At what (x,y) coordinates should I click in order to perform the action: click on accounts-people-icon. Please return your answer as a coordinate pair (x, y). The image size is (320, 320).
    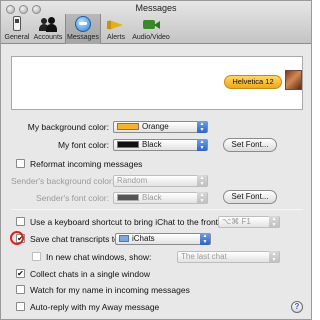
    Looking at the image, I should click on (48, 24).